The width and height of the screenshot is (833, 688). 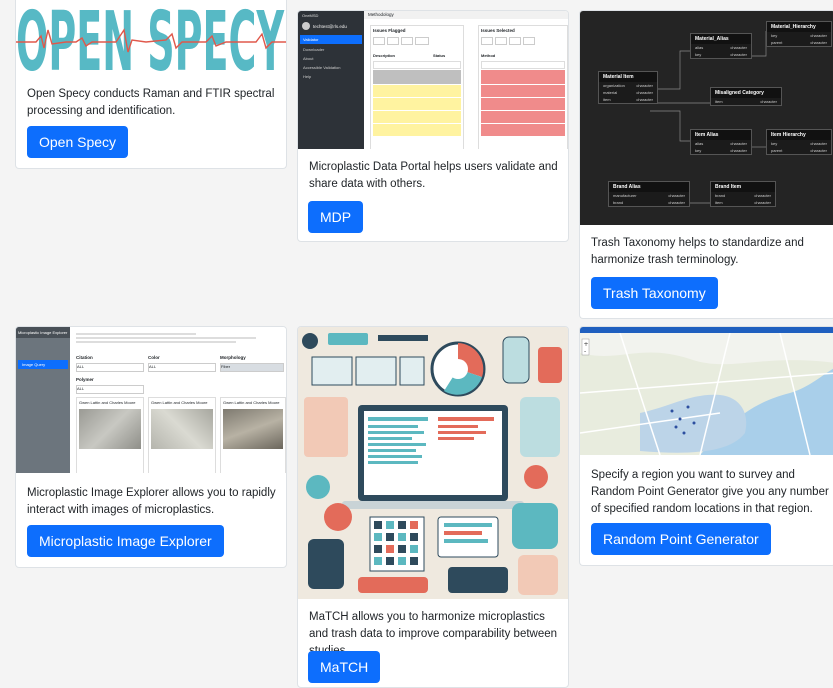 I want to click on ie-select-morphology: Fiber, so click(x=252, y=367).